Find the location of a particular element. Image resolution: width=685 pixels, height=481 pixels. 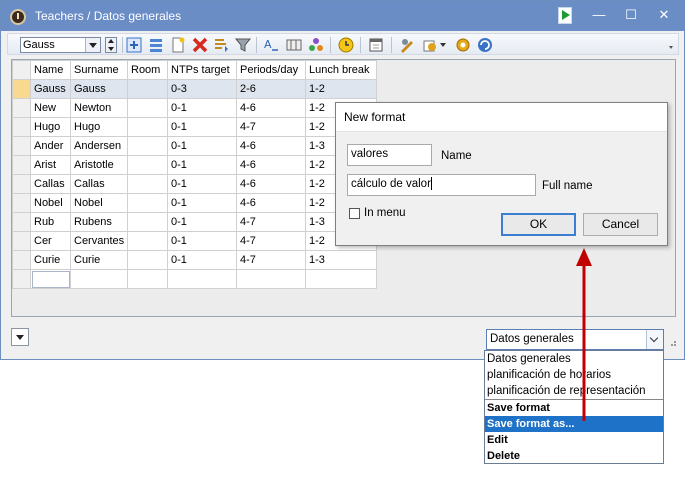

annotation-arrow is located at coordinates (584, 334).